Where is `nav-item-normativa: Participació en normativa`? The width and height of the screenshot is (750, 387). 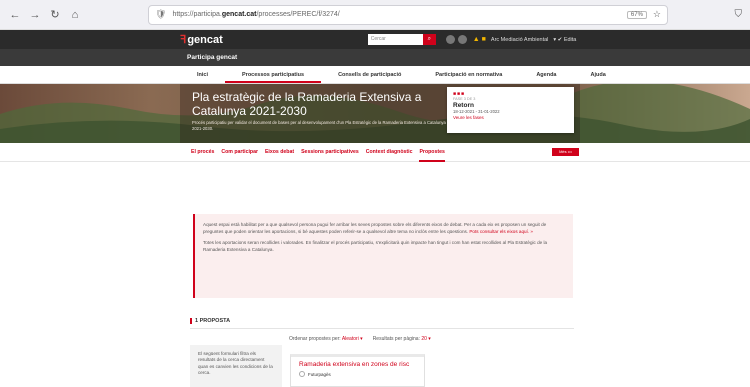
nav-item-normativa: Participació en normativa is located at coordinates (468, 74).